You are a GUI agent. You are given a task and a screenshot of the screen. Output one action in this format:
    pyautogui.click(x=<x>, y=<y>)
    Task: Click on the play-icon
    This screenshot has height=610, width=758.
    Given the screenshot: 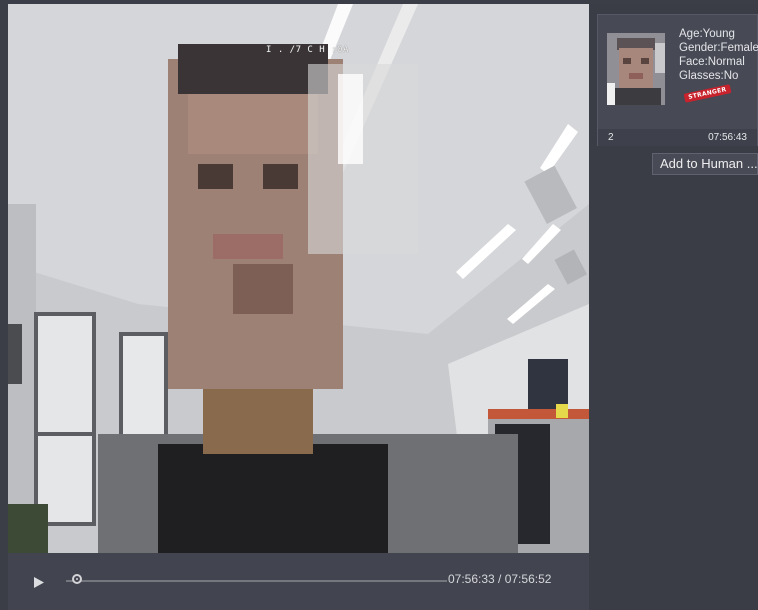 What is the action you would take?
    pyautogui.click(x=39, y=582)
    